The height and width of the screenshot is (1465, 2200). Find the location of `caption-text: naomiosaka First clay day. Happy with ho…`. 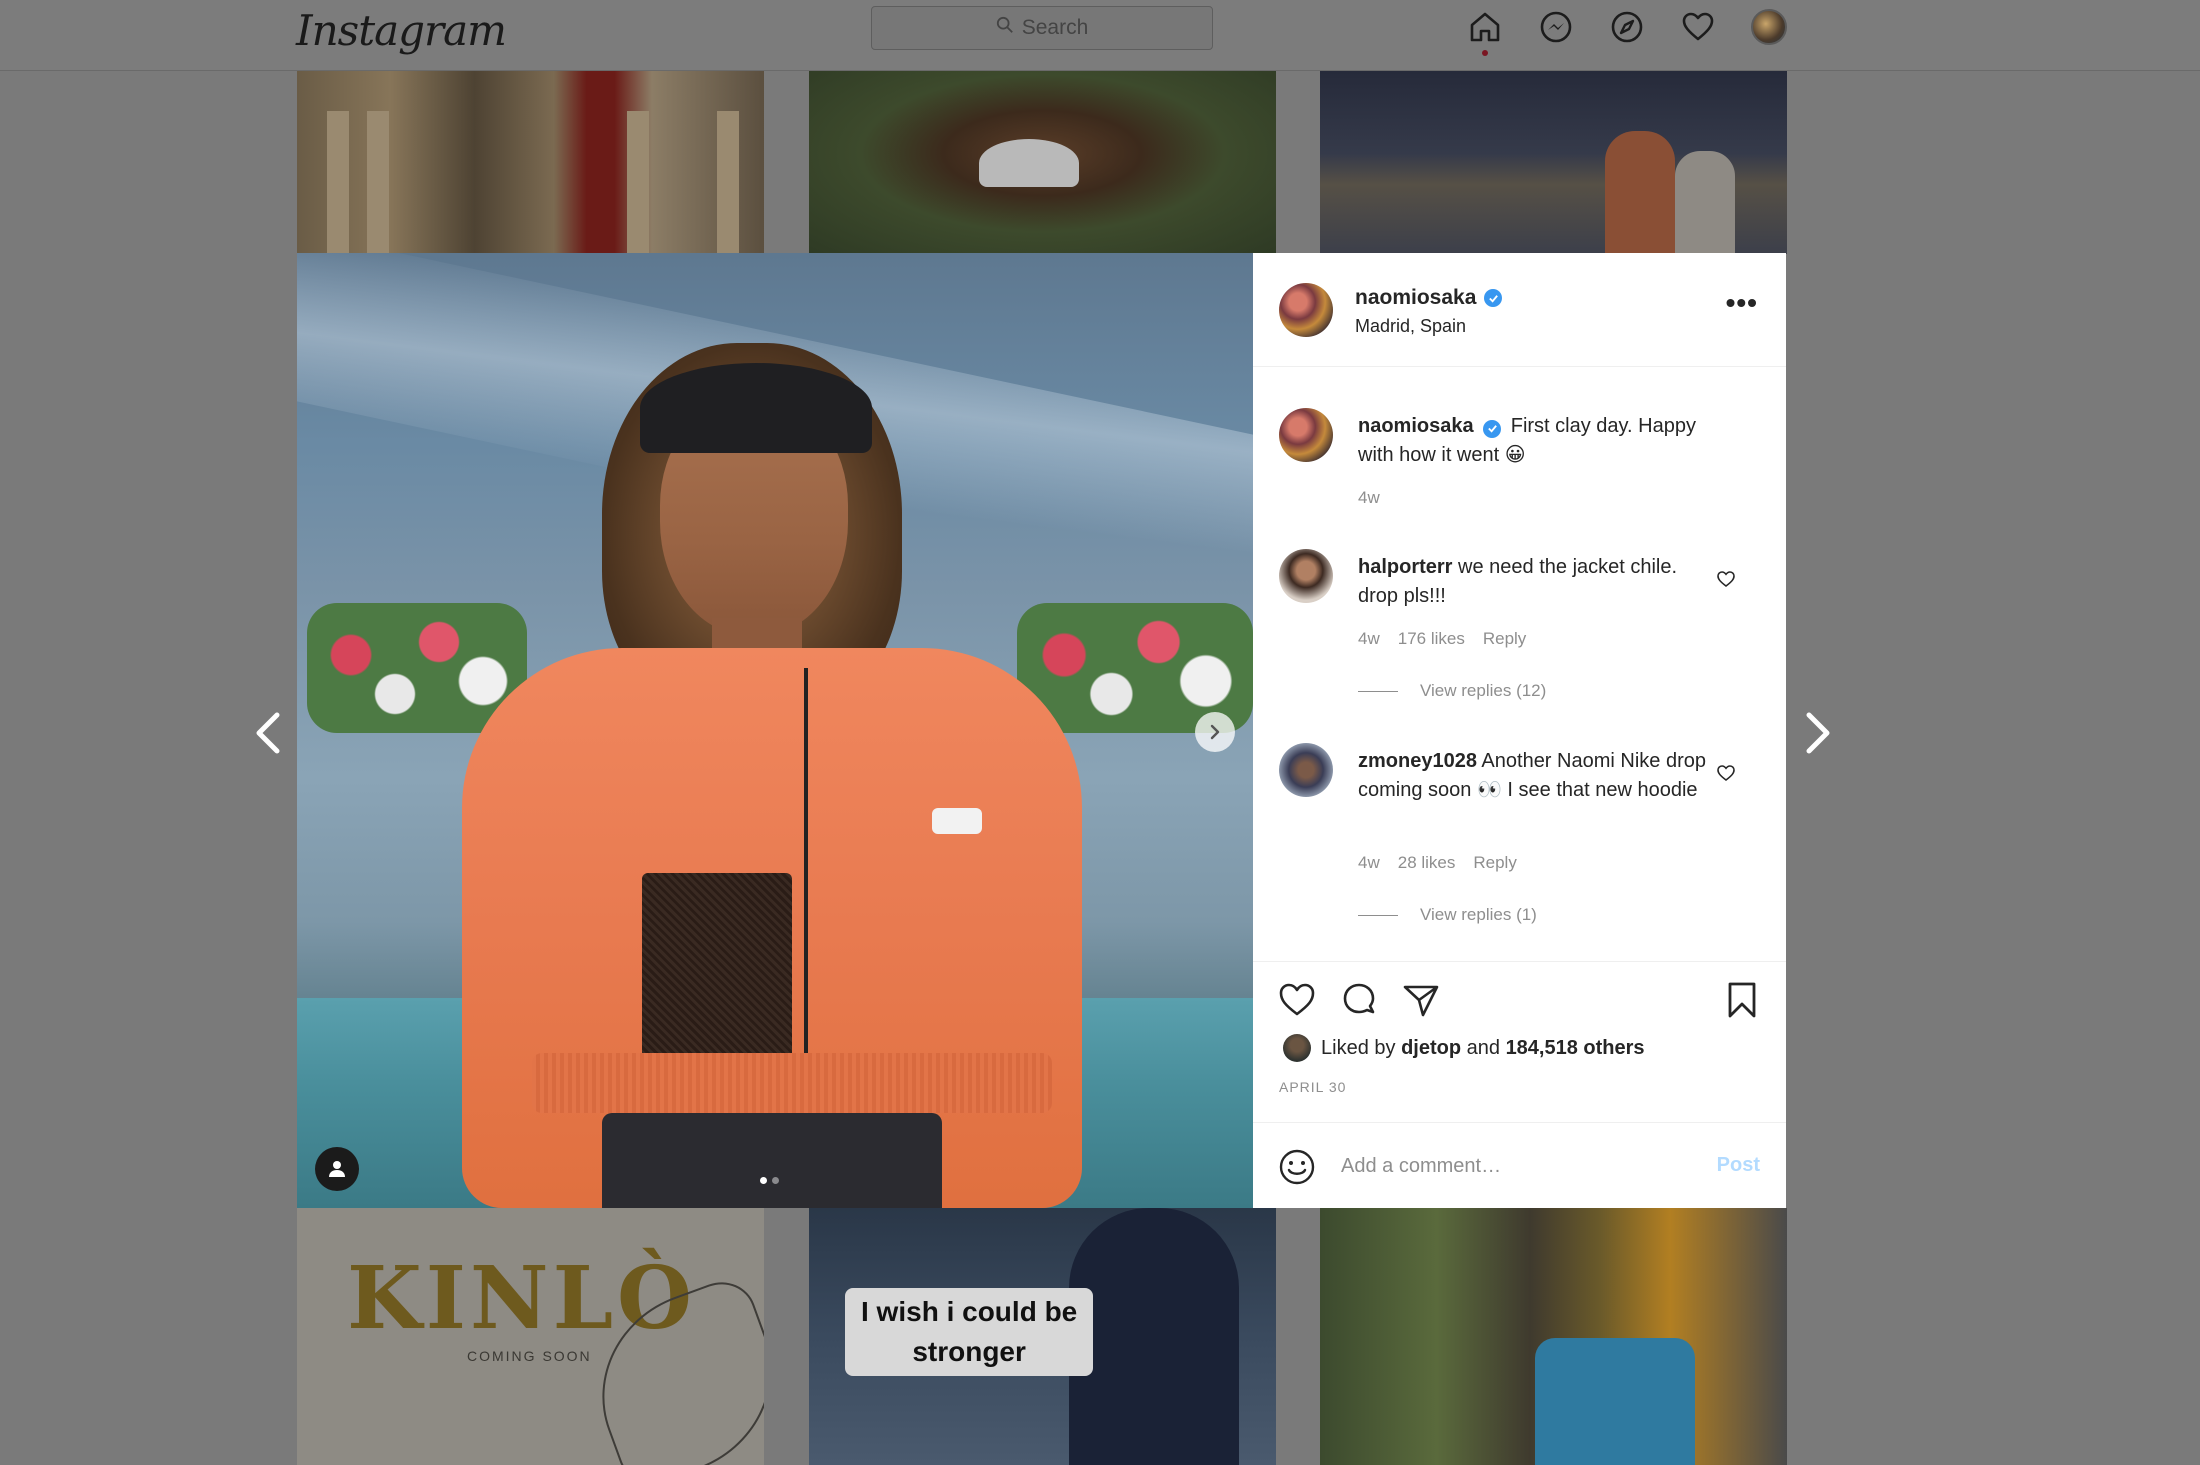

caption-text: naomiosaka First clay day. Happy with ho… is located at coordinates (1527, 440).